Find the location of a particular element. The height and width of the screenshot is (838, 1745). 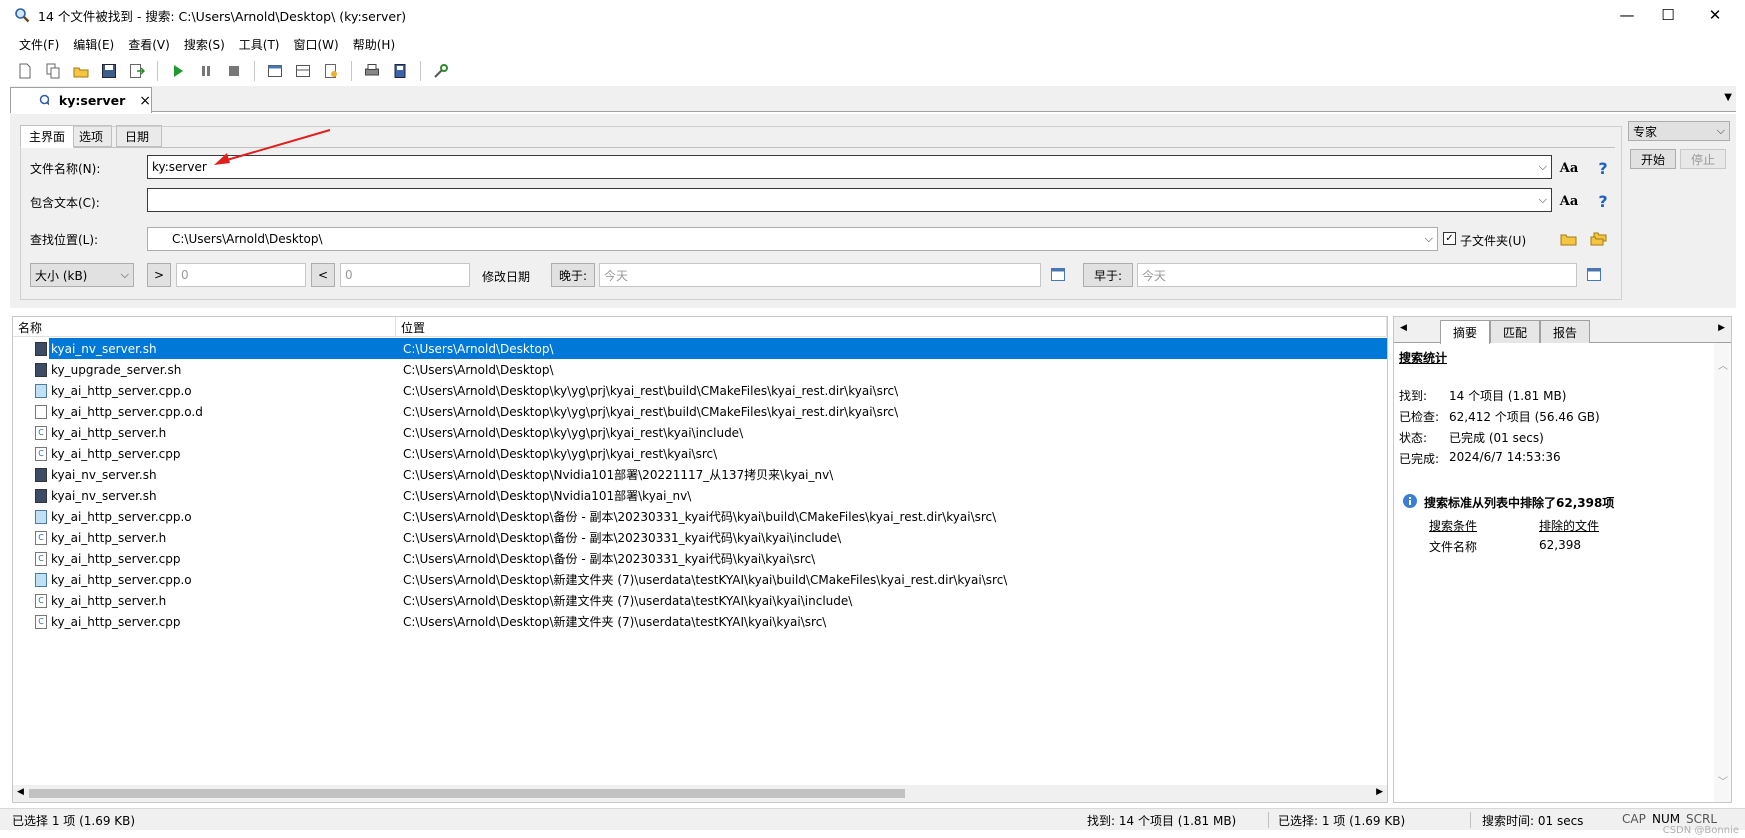

export-icon is located at coordinates (137, 71).